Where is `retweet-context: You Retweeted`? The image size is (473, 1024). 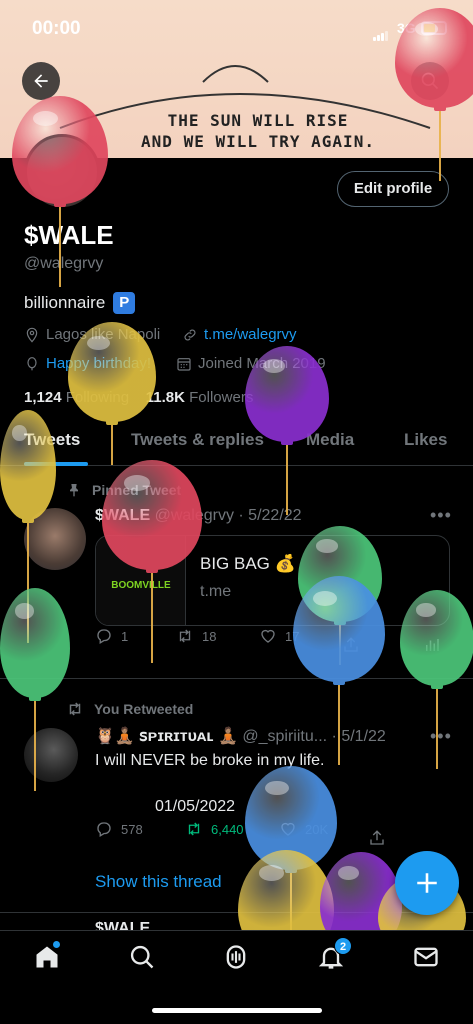
retweet-context: You Retweeted is located at coordinates (129, 709).